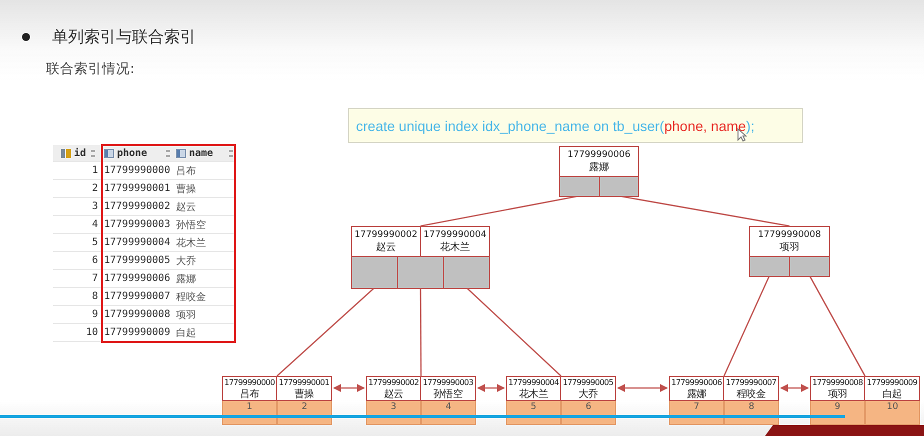 The height and width of the screenshot is (436, 924). I want to click on column-header: name, so click(201, 153).